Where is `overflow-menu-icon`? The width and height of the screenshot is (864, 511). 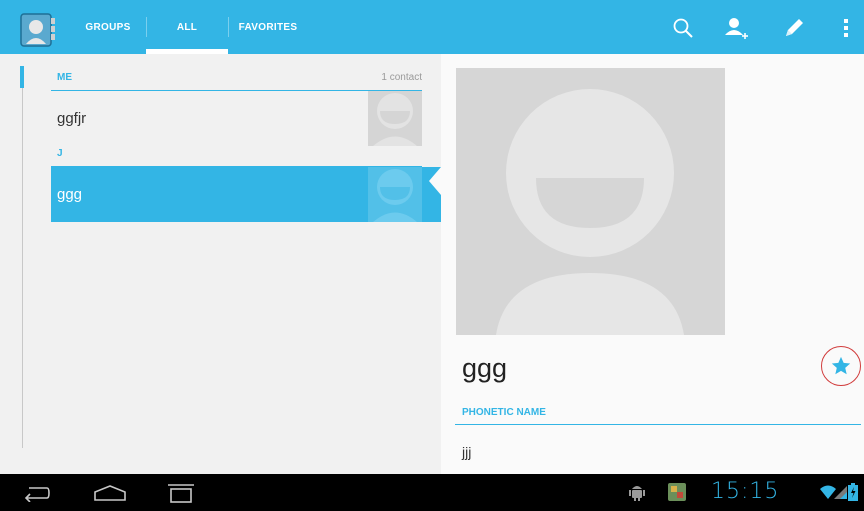 overflow-menu-icon is located at coordinates (846, 28).